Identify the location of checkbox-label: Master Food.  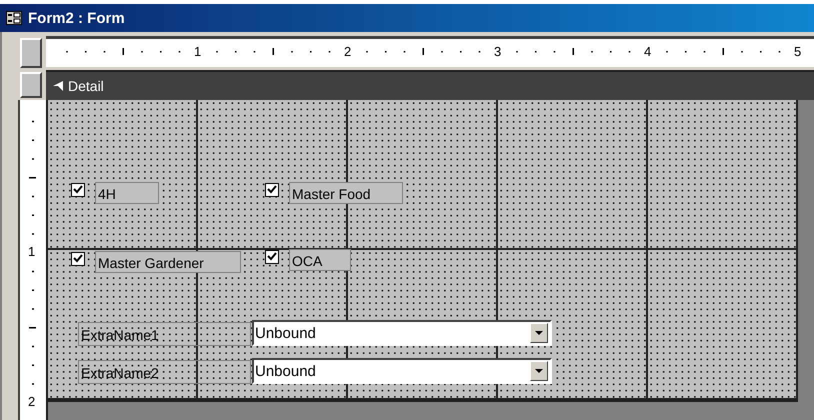
(346, 193).